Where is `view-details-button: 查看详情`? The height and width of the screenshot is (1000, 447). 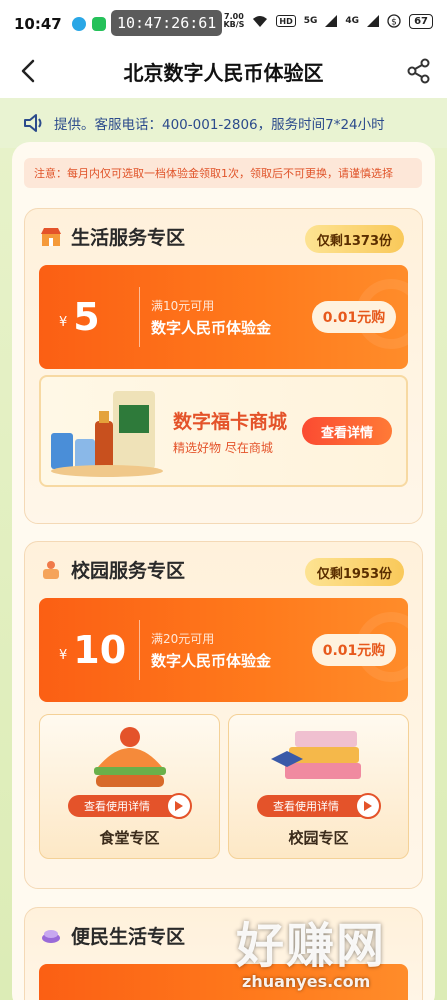
view-details-button: 查看详情 is located at coordinates (347, 431).